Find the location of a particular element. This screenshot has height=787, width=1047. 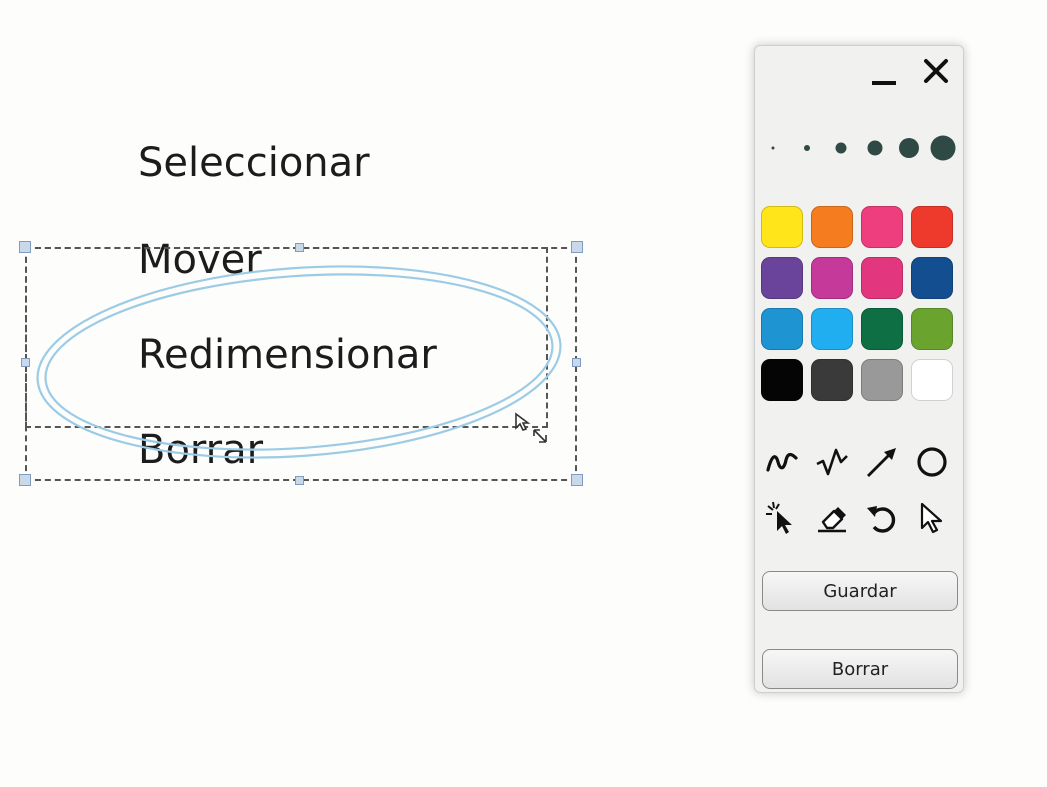

tool-arrow is located at coordinates (882, 462).